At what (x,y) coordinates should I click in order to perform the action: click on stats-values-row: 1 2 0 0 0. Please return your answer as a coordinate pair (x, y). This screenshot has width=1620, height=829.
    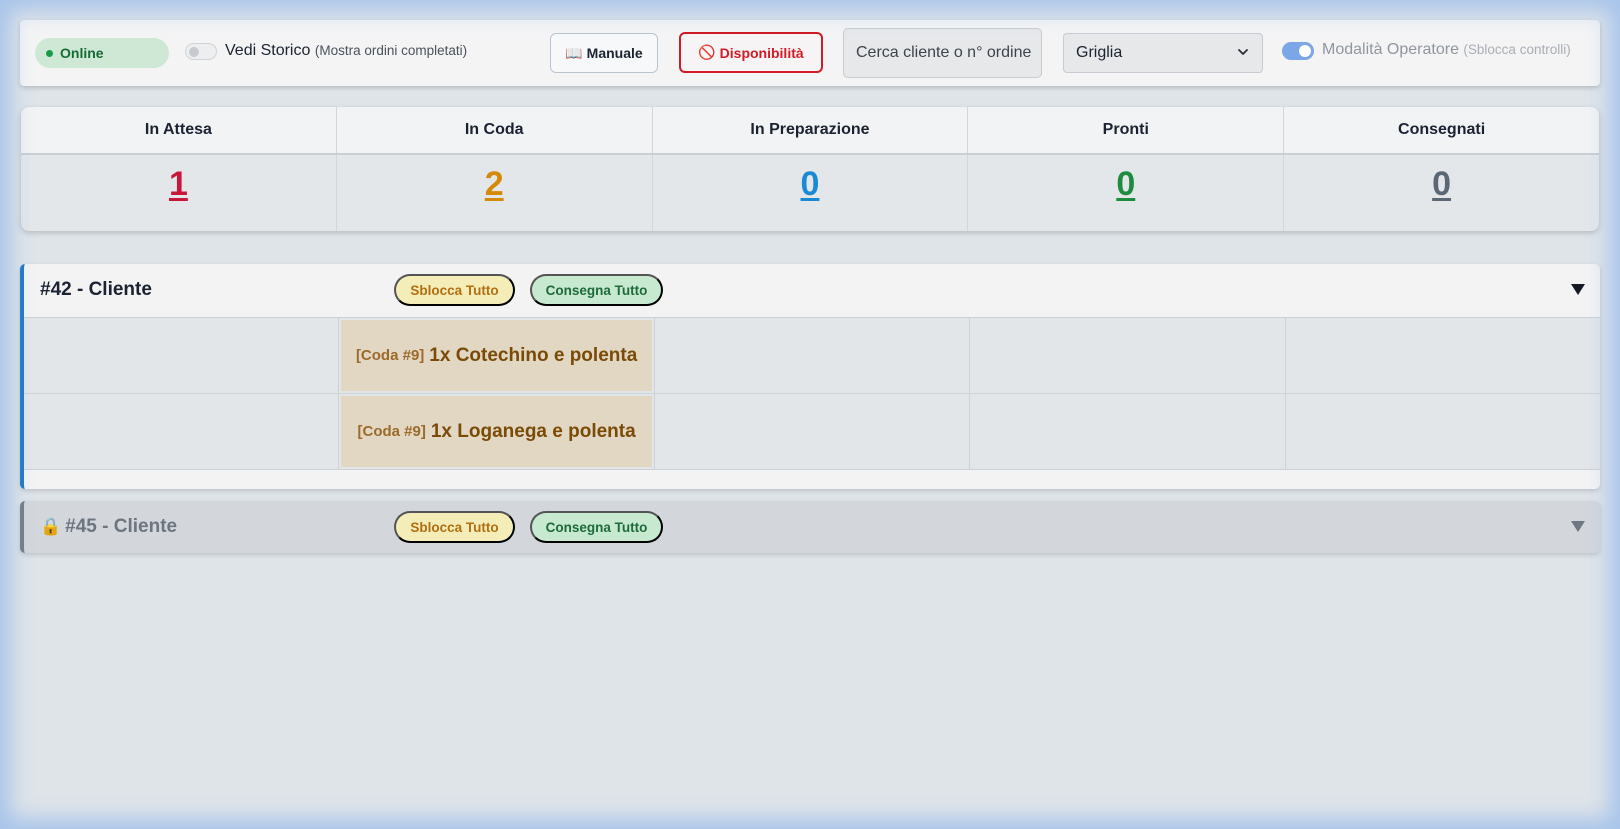
    Looking at the image, I should click on (810, 193).